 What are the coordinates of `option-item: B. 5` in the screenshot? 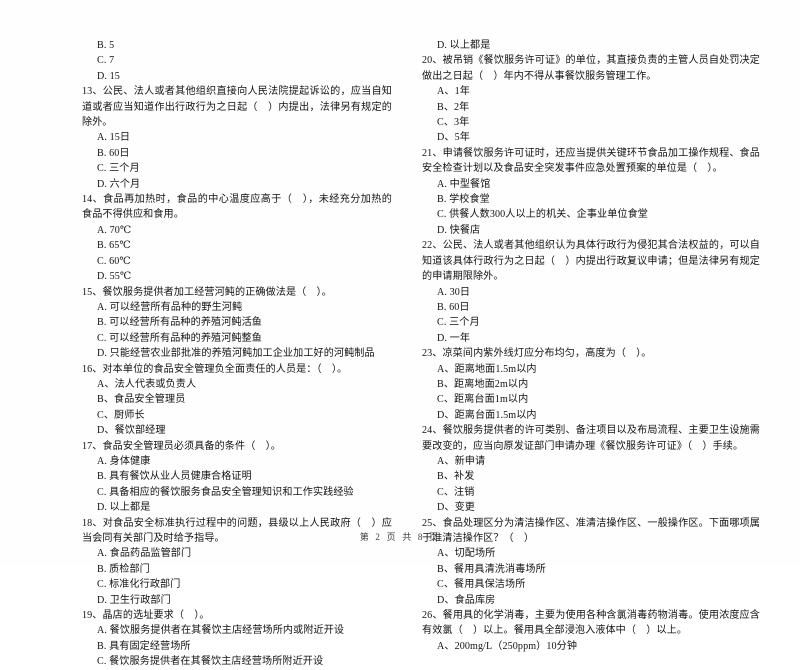 It's located at (106, 45).